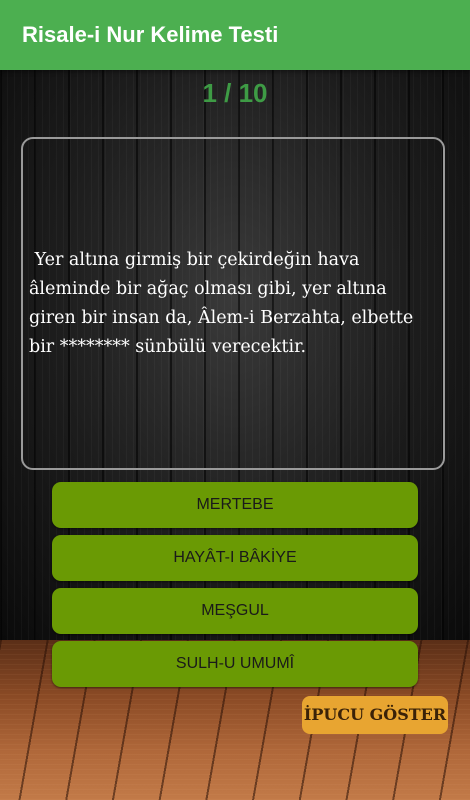  I want to click on answer-button-4: SULH-U UMUMÎ, so click(235, 664).